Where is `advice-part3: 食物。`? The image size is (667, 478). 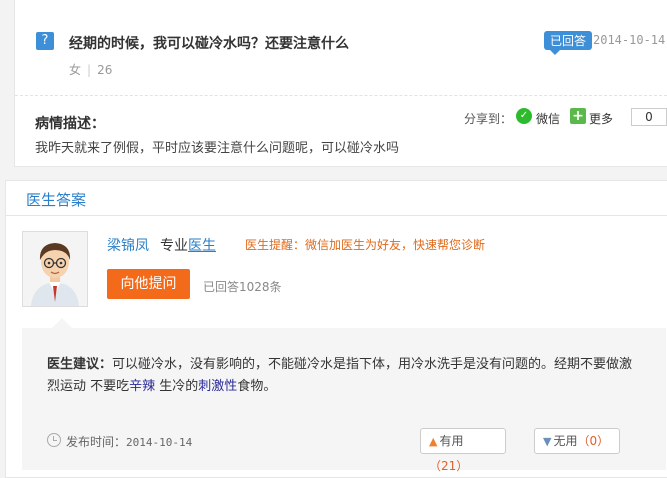
advice-part3: 食物。 is located at coordinates (257, 386).